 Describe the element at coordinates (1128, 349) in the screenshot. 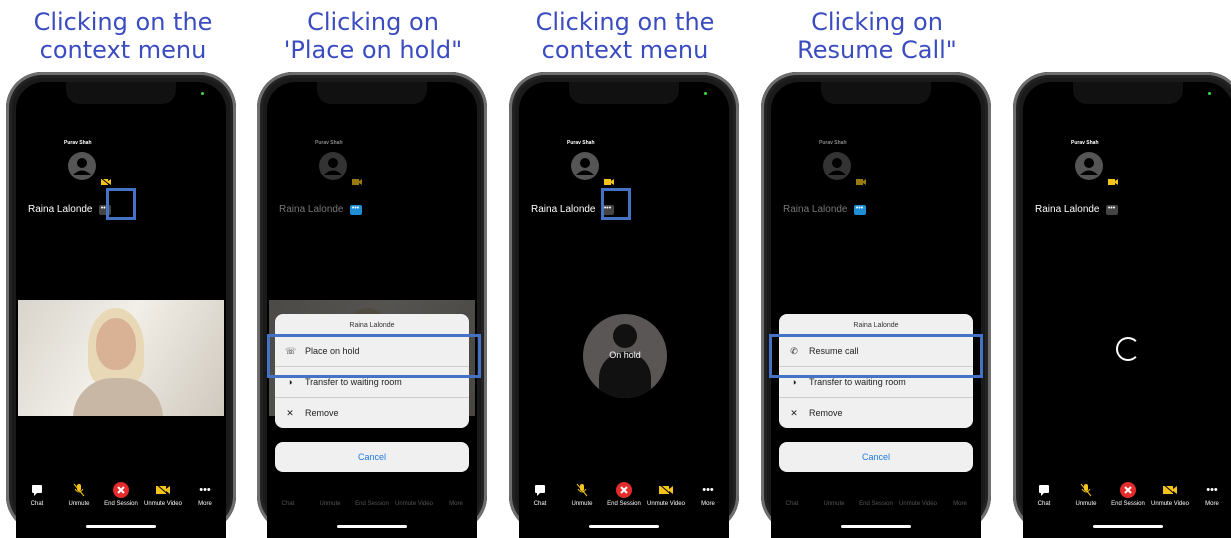

I see `loading-spinner` at that location.